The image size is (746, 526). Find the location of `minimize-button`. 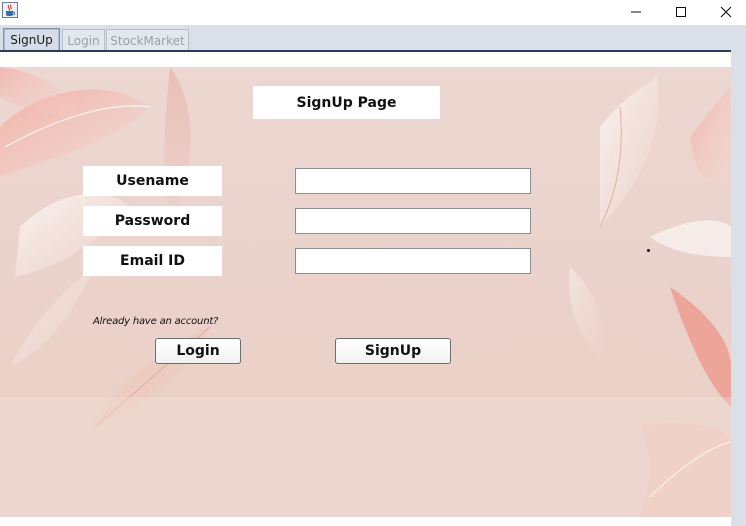

minimize-button is located at coordinates (636, 12).